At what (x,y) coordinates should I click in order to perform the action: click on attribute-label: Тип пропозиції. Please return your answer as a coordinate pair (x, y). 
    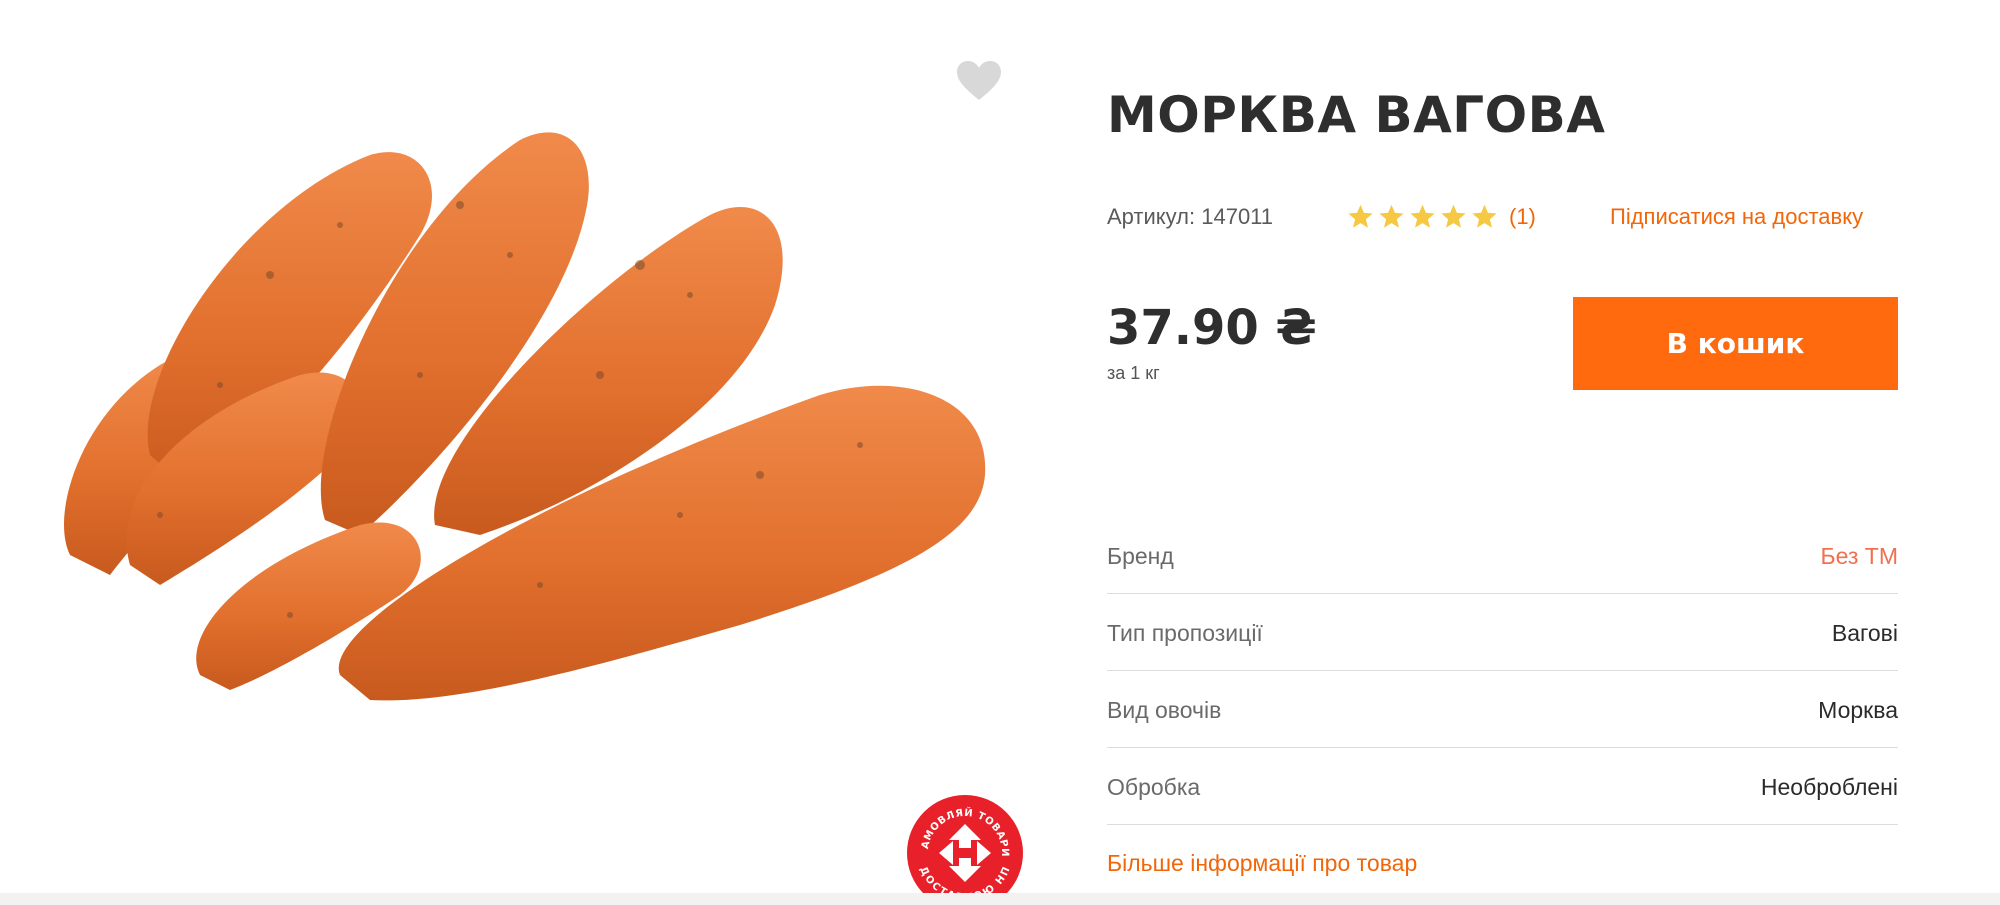
    Looking at the image, I should click on (1185, 633).